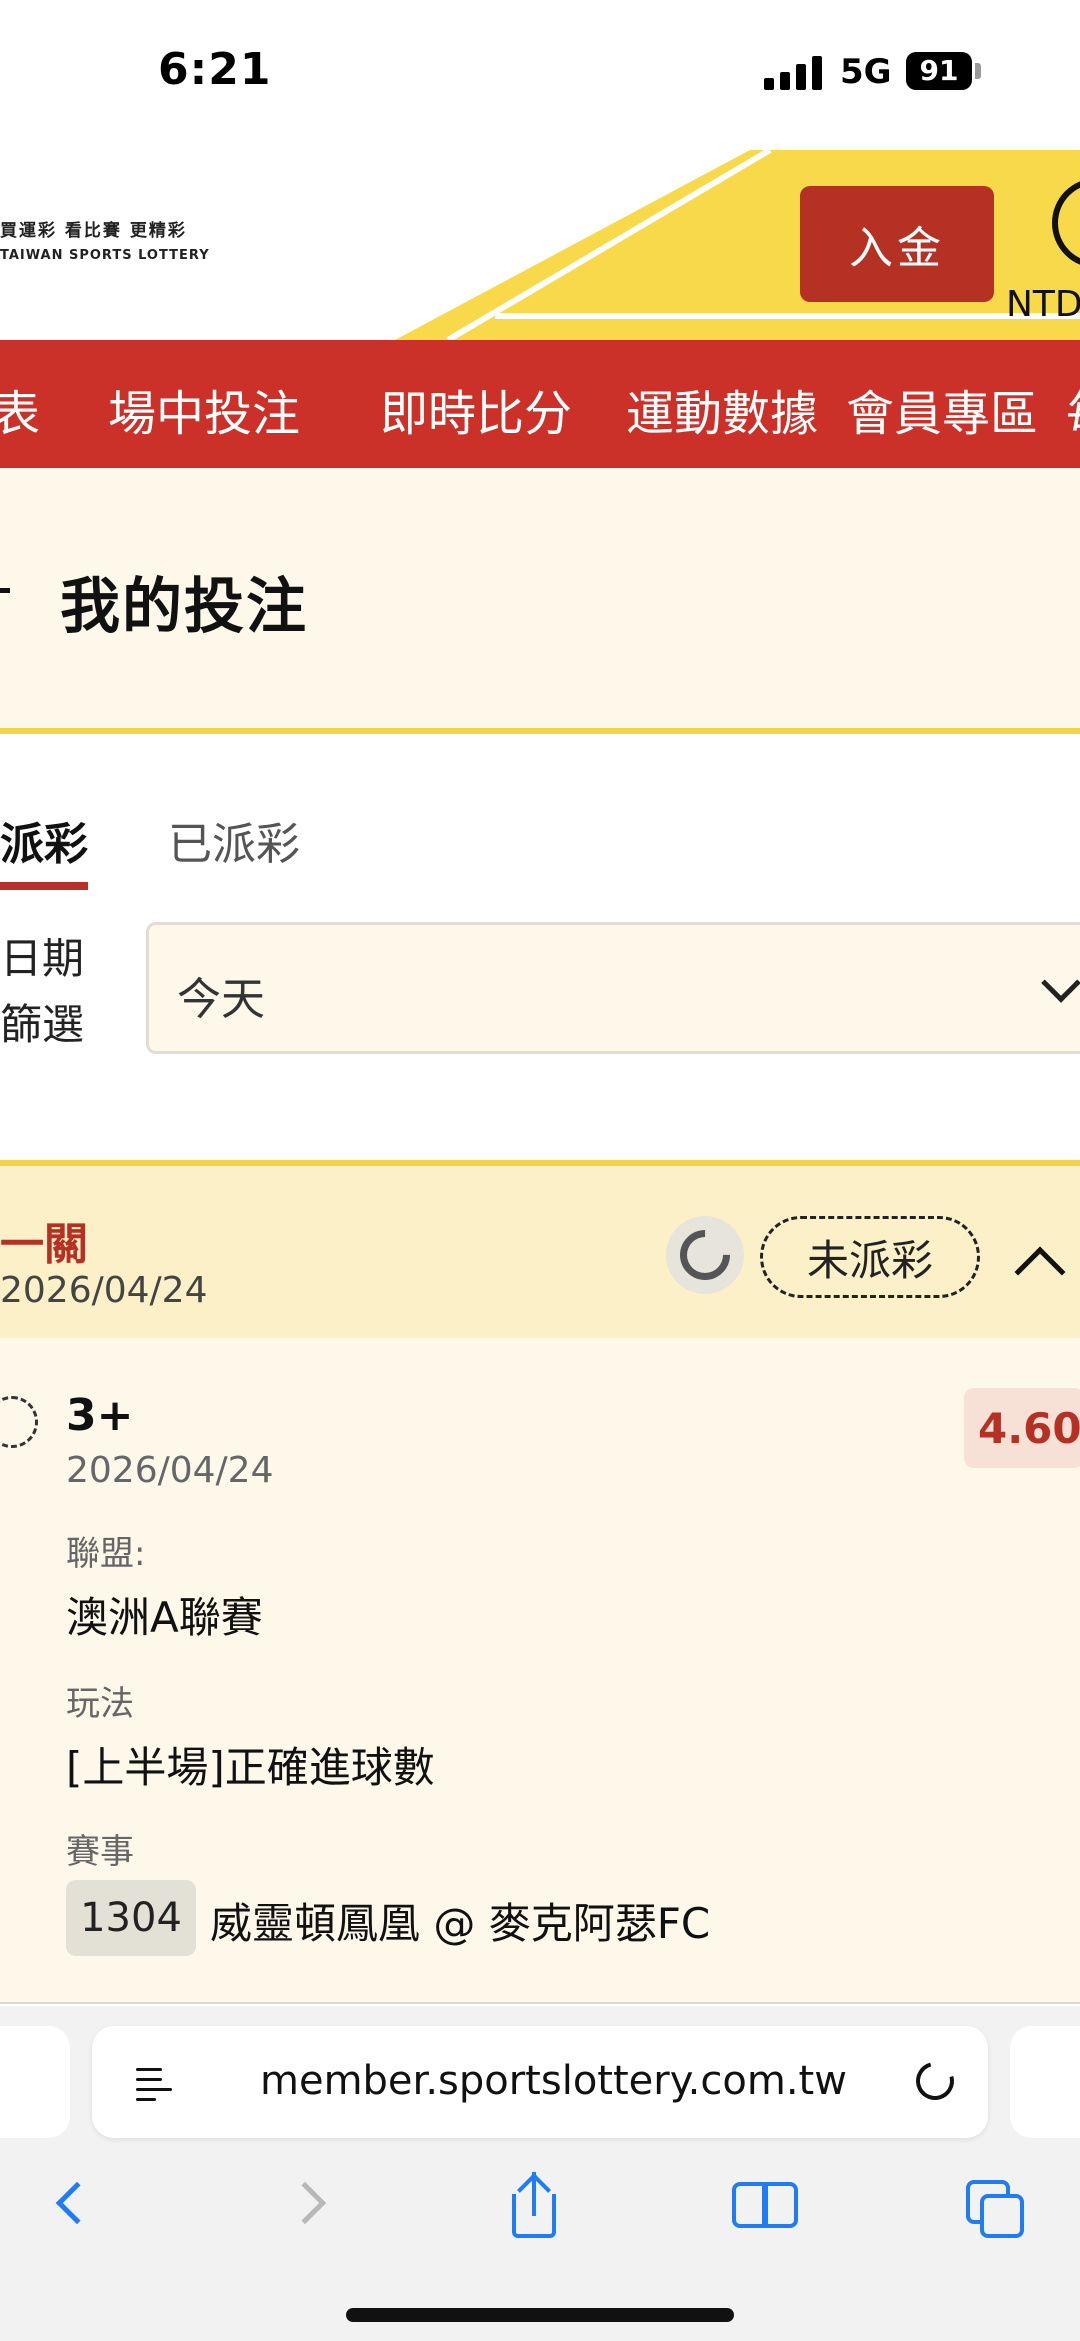  I want to click on main-nav: 表 場中投注 即時比分 運動數據 會員專區 毎, so click(540, 404).